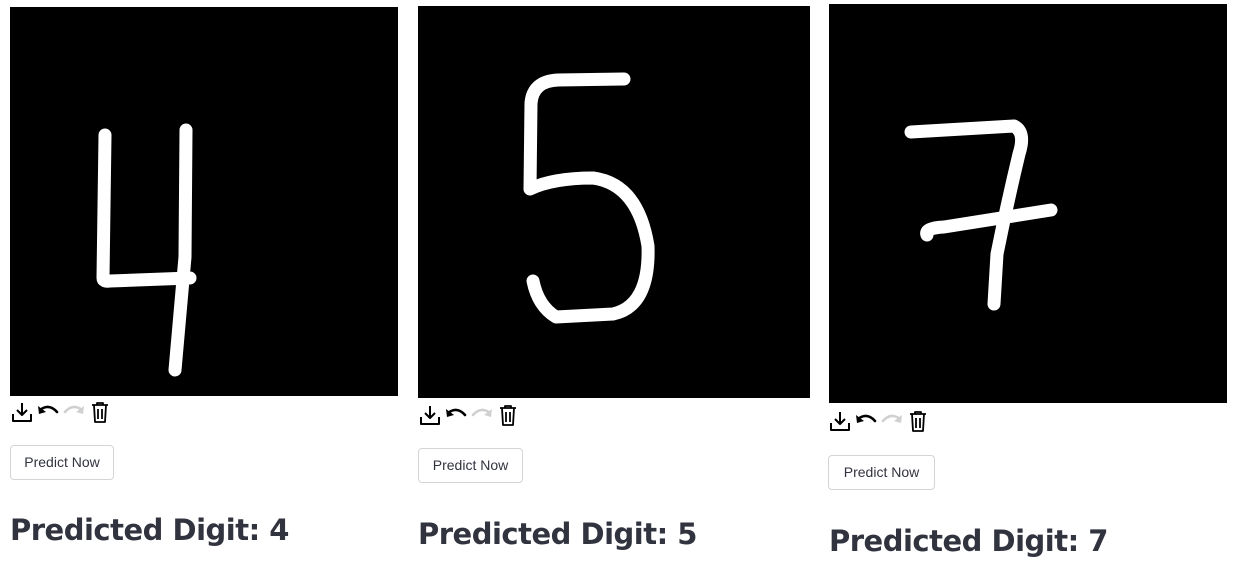  Describe the element at coordinates (557, 534) in the screenshot. I see `predicted-digit-text: Predicted Digit: 5` at that location.